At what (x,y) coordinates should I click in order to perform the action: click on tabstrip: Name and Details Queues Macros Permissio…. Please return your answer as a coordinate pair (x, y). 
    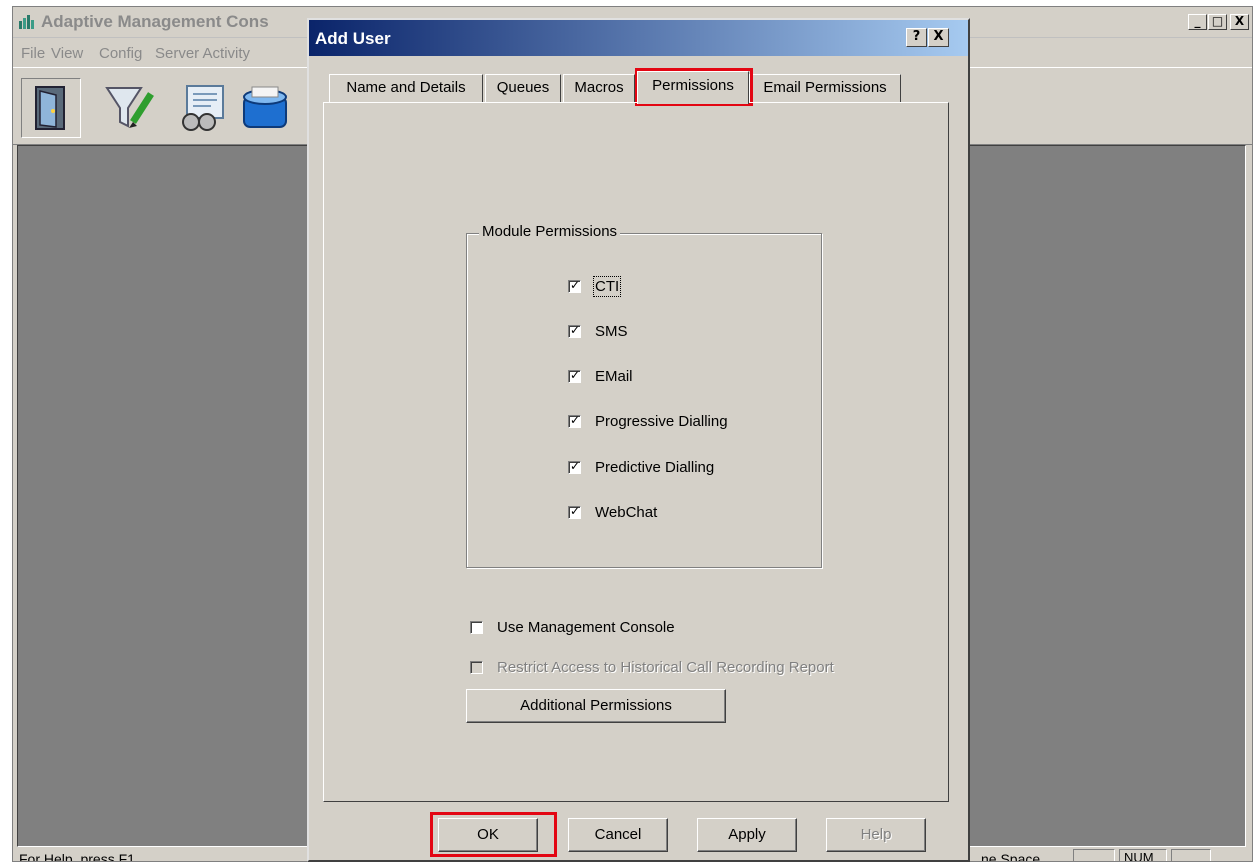
    Looking at the image, I should click on (635, 87).